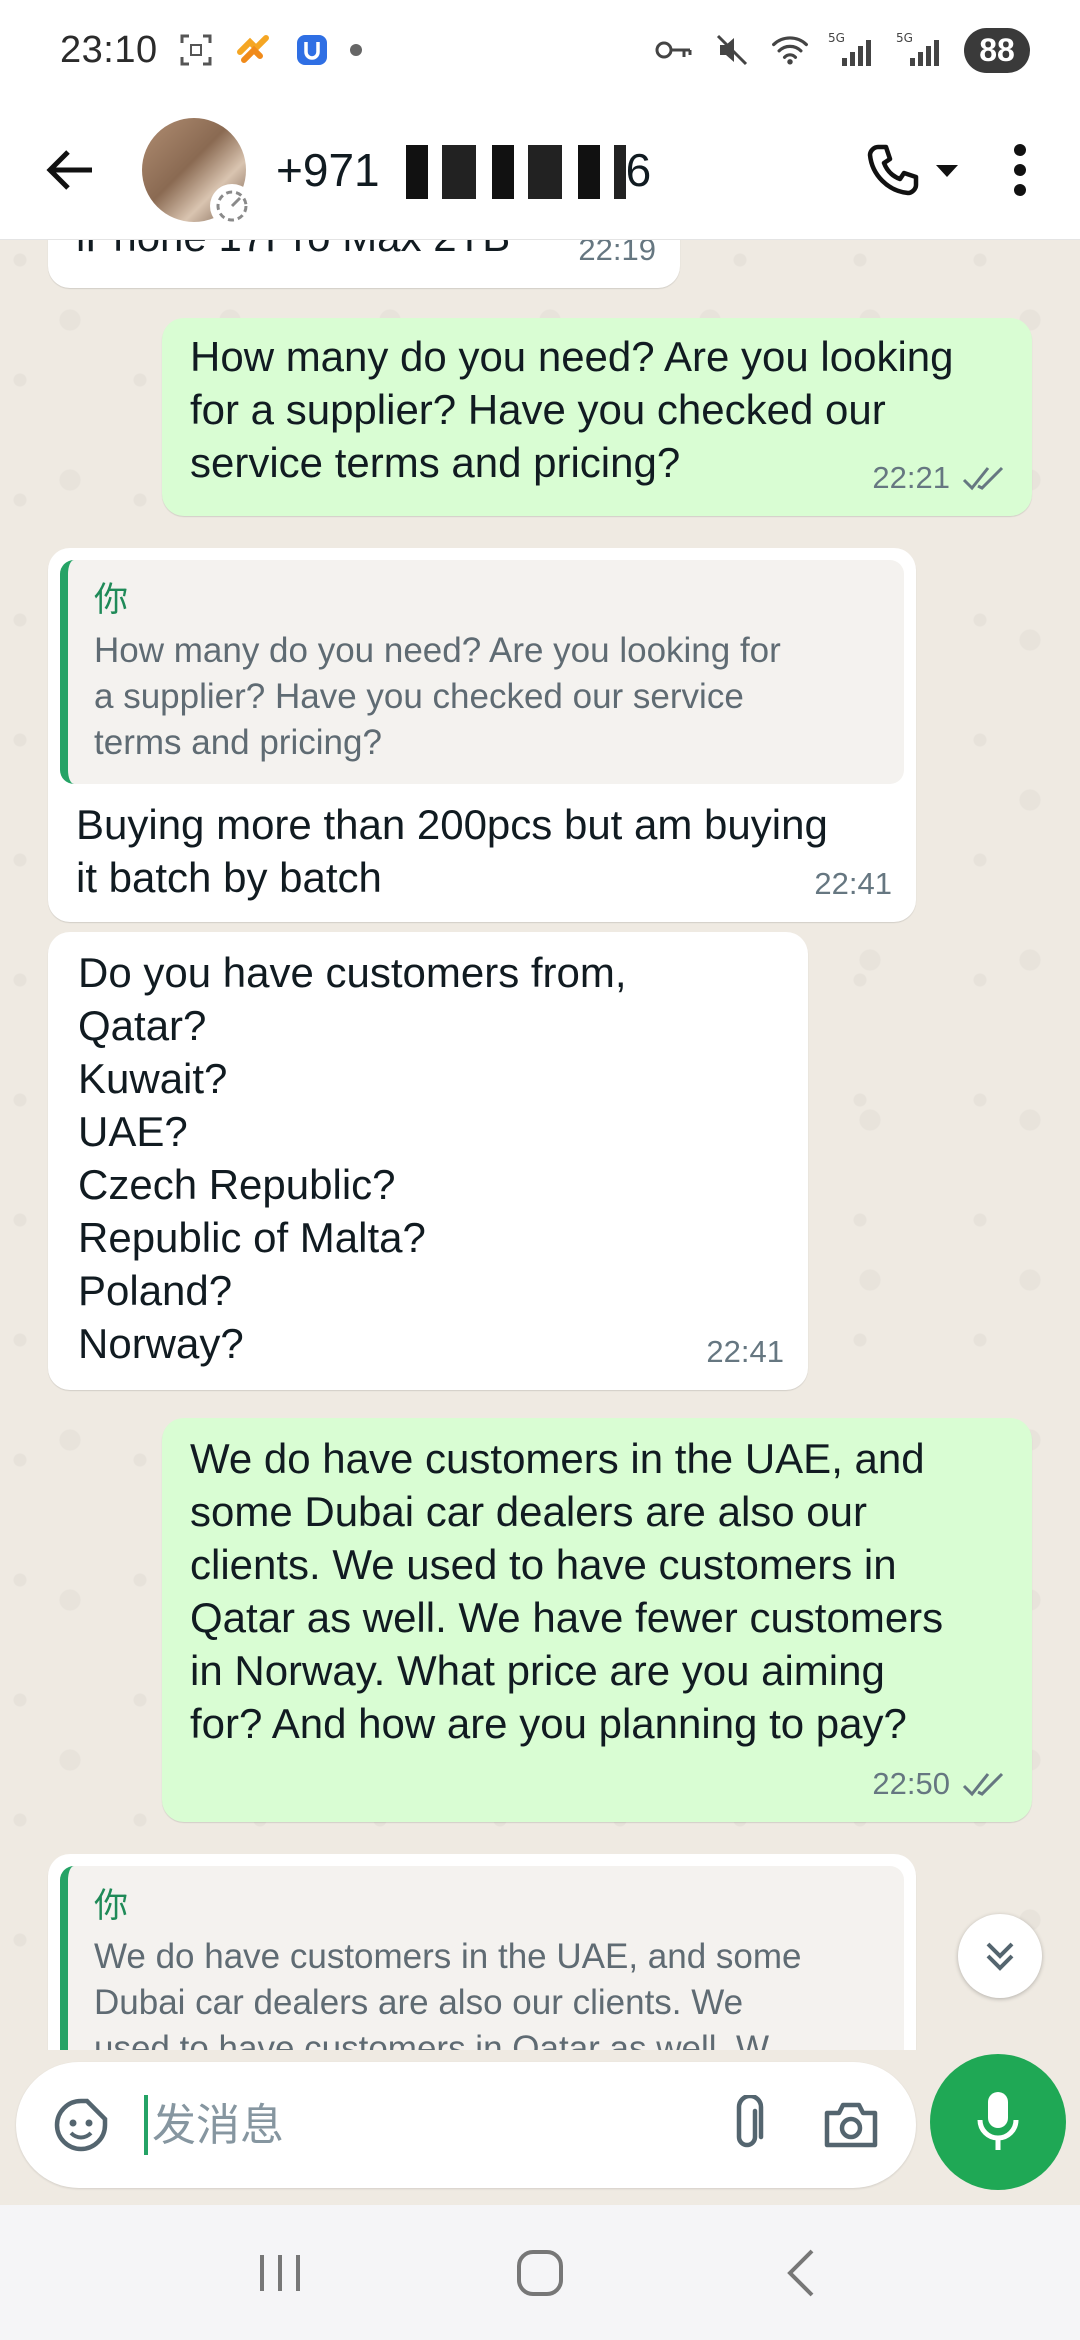  I want to click on phone-icon, so click(893, 169).